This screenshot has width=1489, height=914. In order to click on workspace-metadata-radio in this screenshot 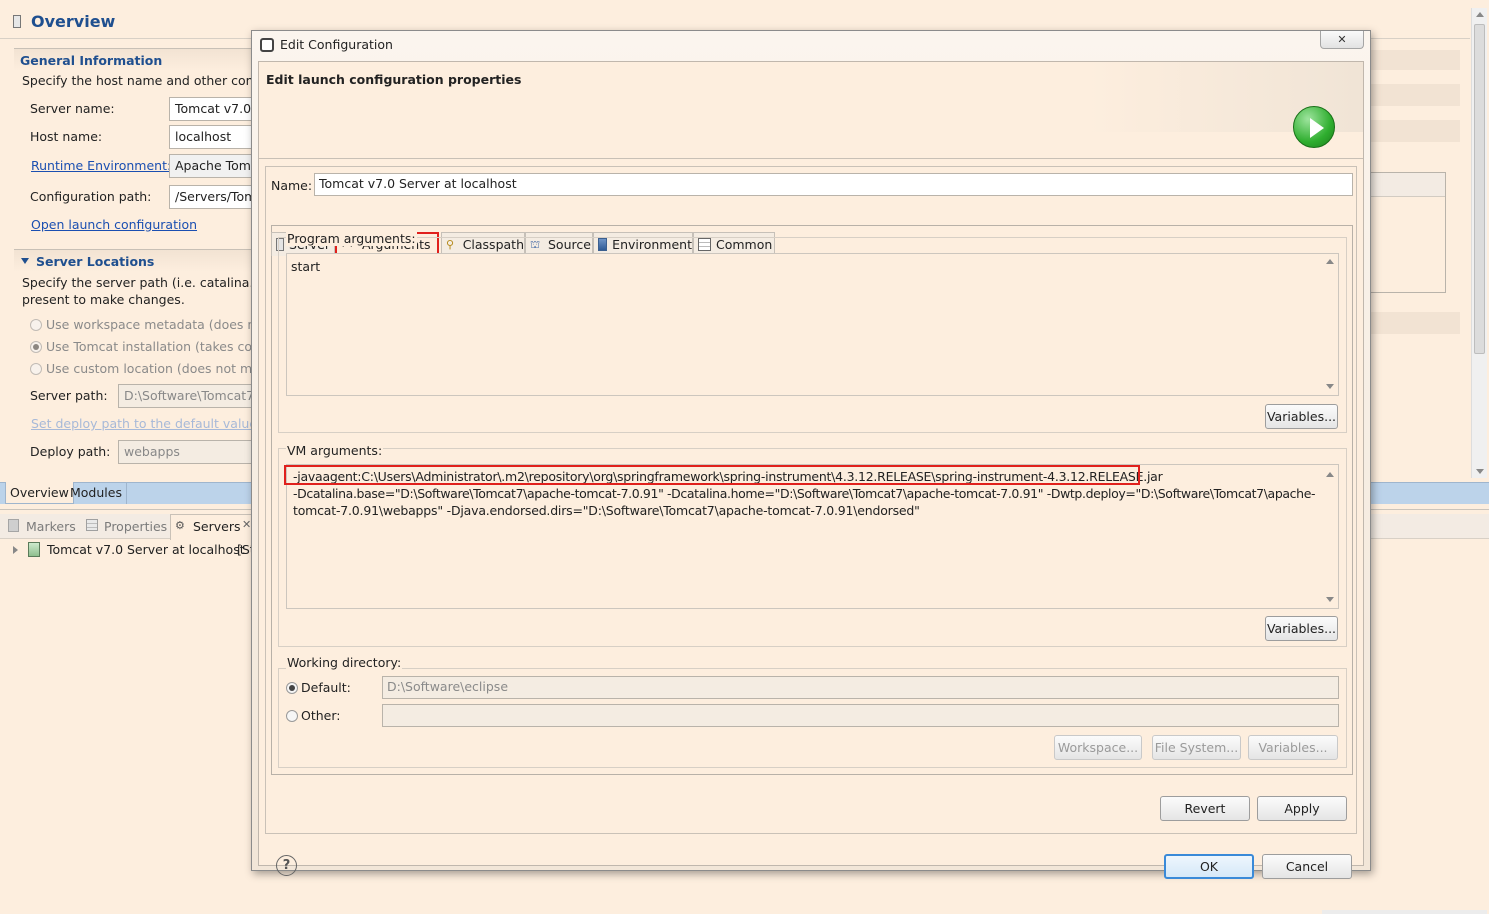, I will do `click(36, 325)`.